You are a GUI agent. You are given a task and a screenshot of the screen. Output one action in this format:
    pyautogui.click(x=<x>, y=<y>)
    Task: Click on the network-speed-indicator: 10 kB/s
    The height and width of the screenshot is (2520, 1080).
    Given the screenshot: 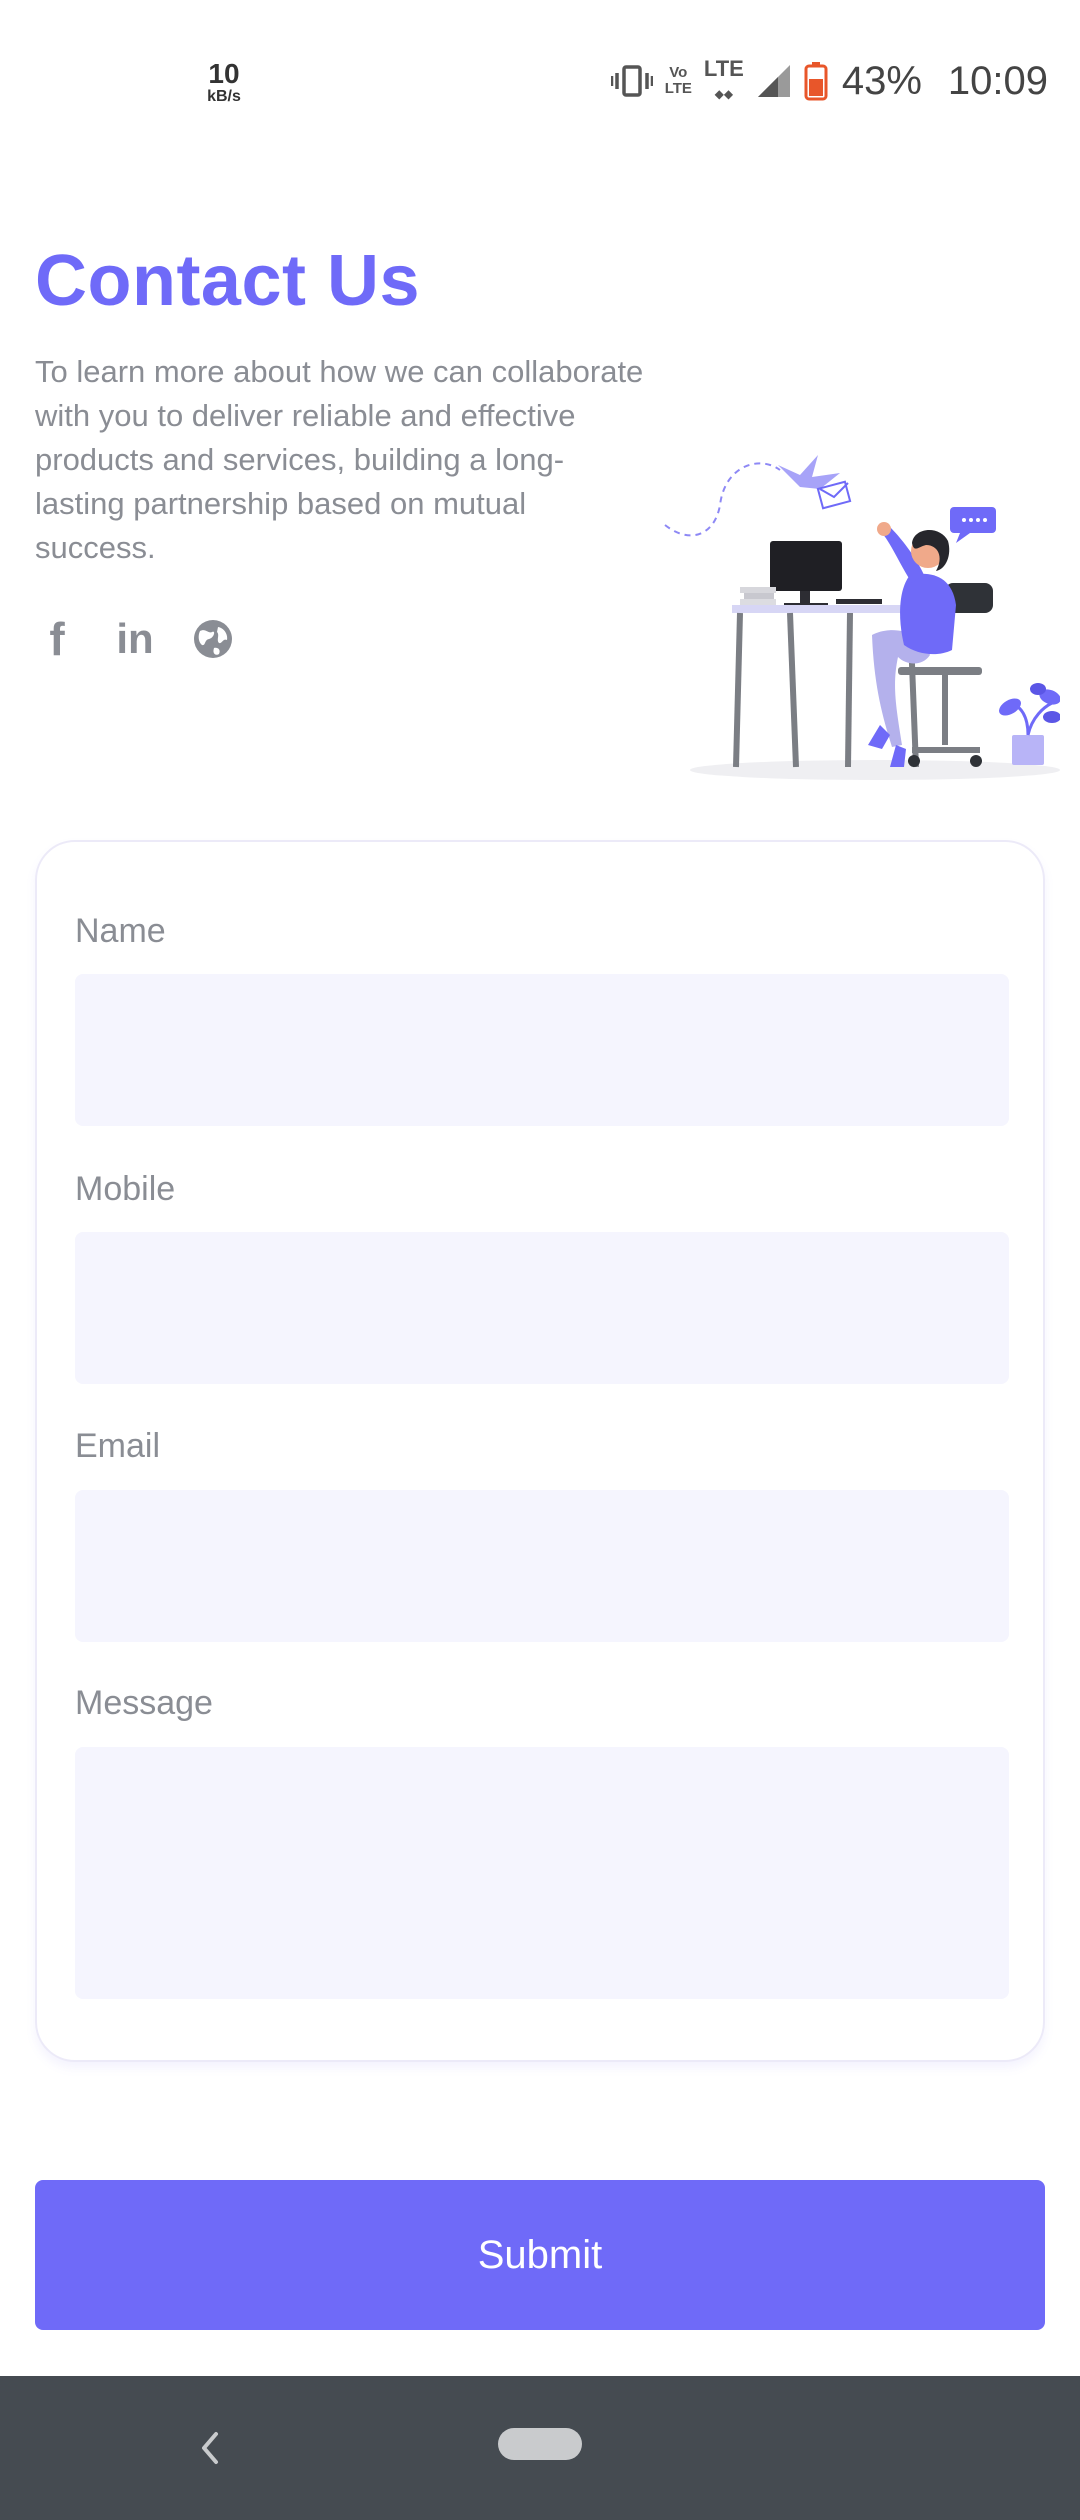 What is the action you would take?
    pyautogui.click(x=224, y=83)
    